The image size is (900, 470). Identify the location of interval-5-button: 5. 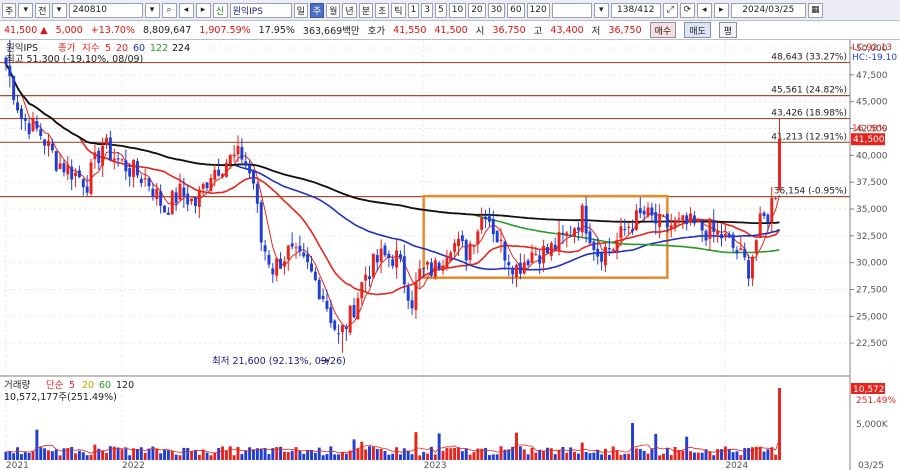
(441, 10).